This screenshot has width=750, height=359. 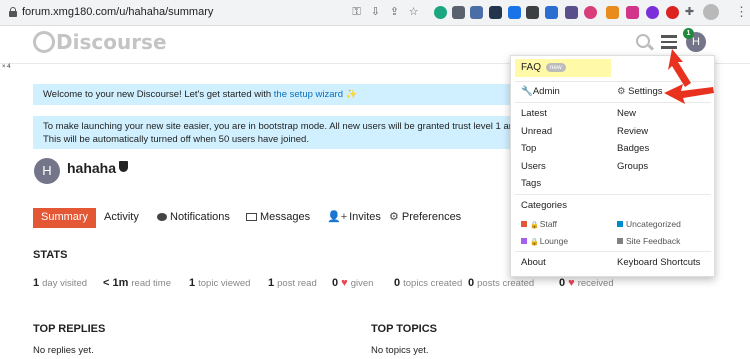 What do you see at coordinates (689, 94) in the screenshot?
I see `arrow-to-settings` at bounding box center [689, 94].